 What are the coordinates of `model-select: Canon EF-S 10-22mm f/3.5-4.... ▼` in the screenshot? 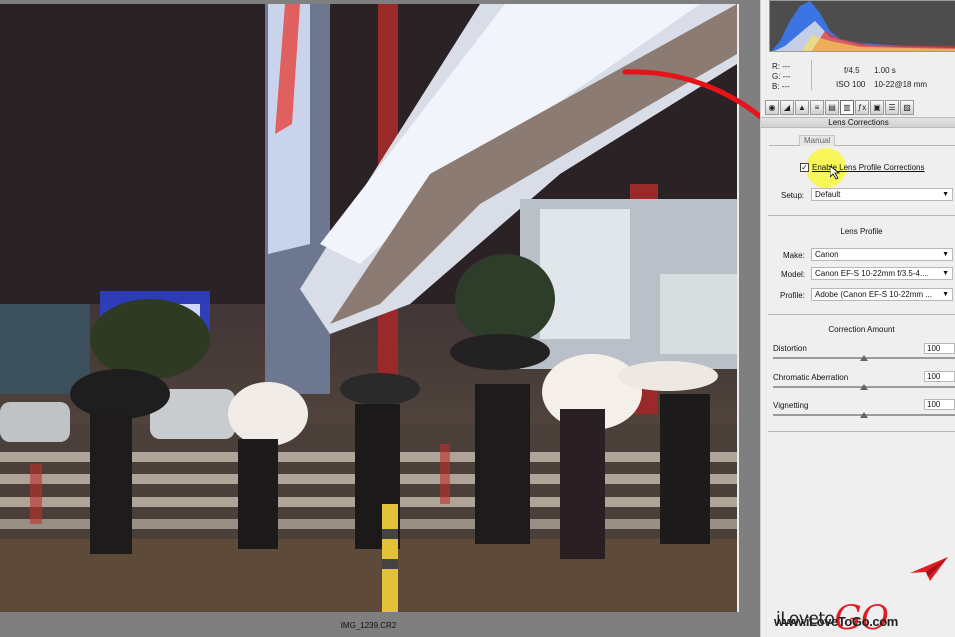 It's located at (882, 273).